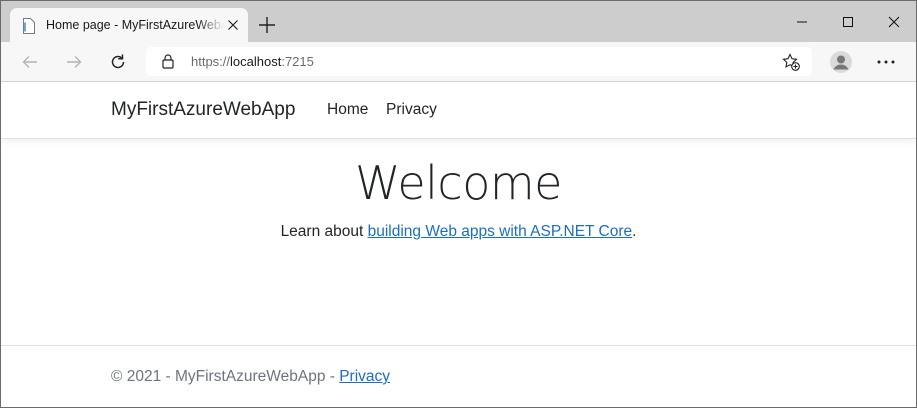  I want to click on site-footer: © 2021 - MyFirstAzureWebApp - Privacy, so click(250, 377).